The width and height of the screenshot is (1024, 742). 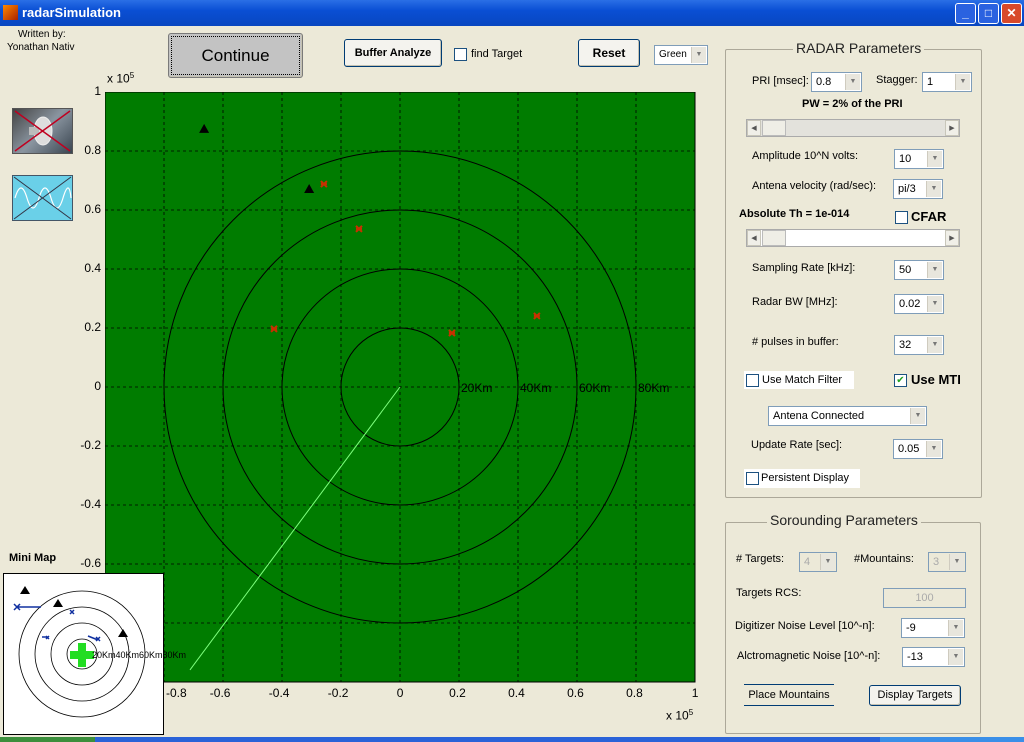 I want to click on pri-select: 0.8 ▼, so click(x=836, y=82).